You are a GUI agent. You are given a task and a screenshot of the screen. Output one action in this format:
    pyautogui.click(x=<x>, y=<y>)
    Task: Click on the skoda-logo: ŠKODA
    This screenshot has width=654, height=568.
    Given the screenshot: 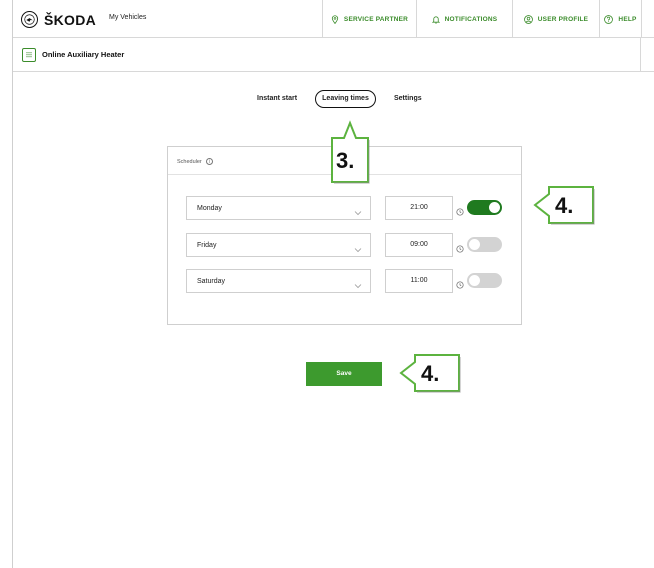 What is the action you would take?
    pyautogui.click(x=58, y=19)
    